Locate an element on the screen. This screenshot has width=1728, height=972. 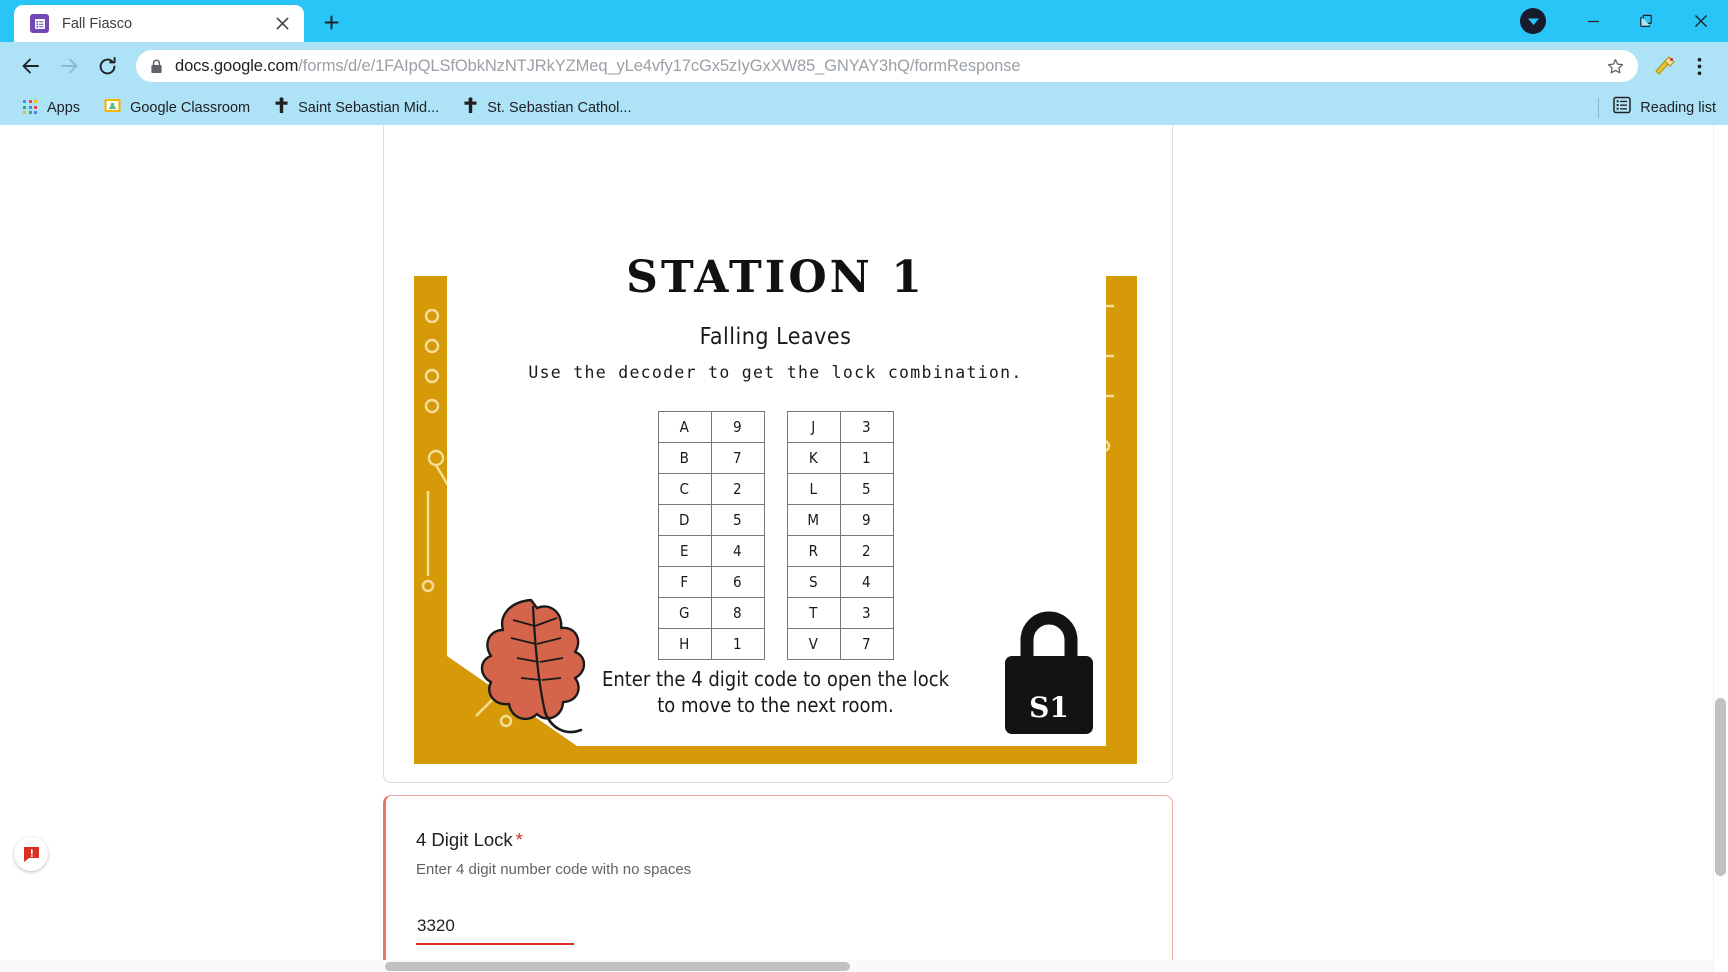
three-dot-menu-icon is located at coordinates (1699, 66).